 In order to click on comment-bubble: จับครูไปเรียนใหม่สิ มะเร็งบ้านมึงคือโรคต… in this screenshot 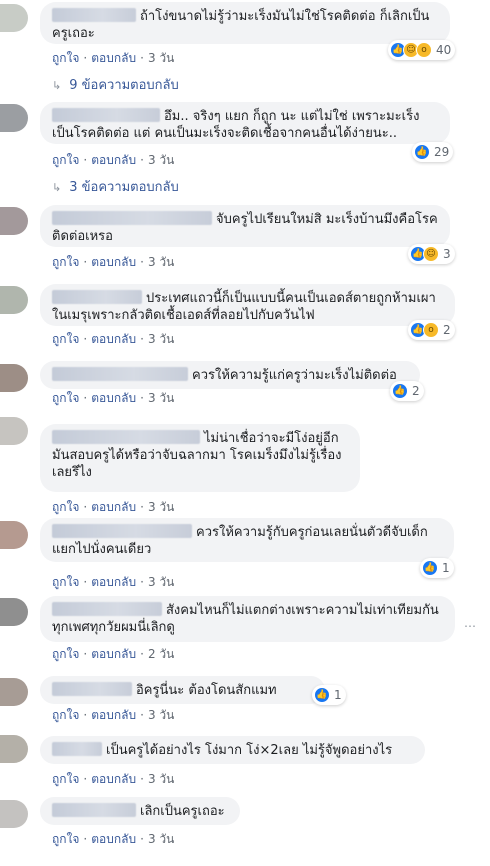, I will do `click(245, 226)`.